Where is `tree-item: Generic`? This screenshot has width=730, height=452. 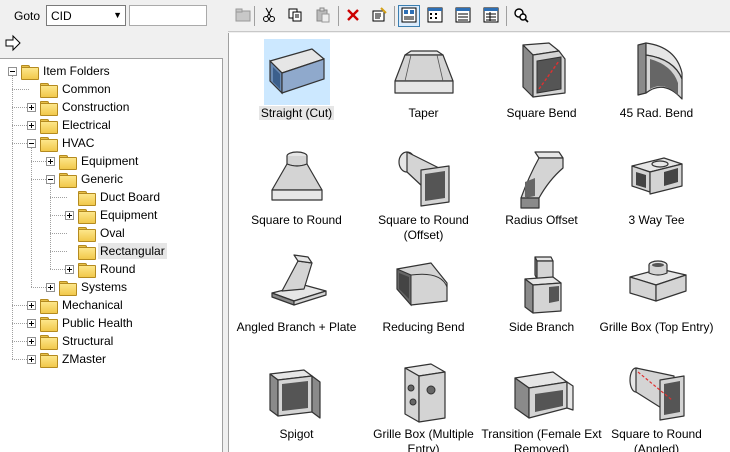 tree-item: Generic is located at coordinates (85, 179).